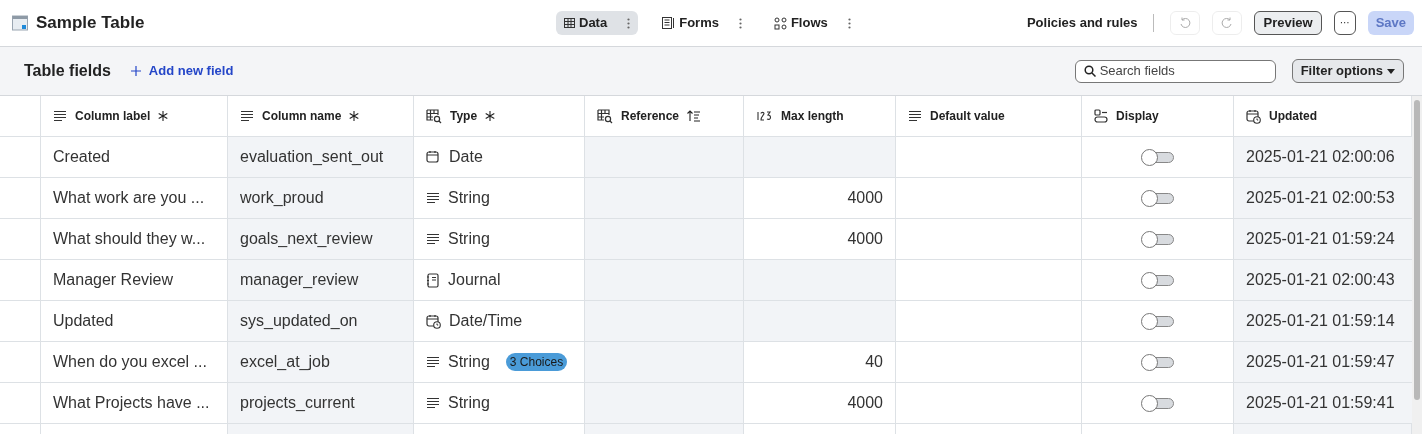 The image size is (1422, 434). Describe the element at coordinates (1347, 71) in the screenshot. I see `filter-button: Filter options` at that location.